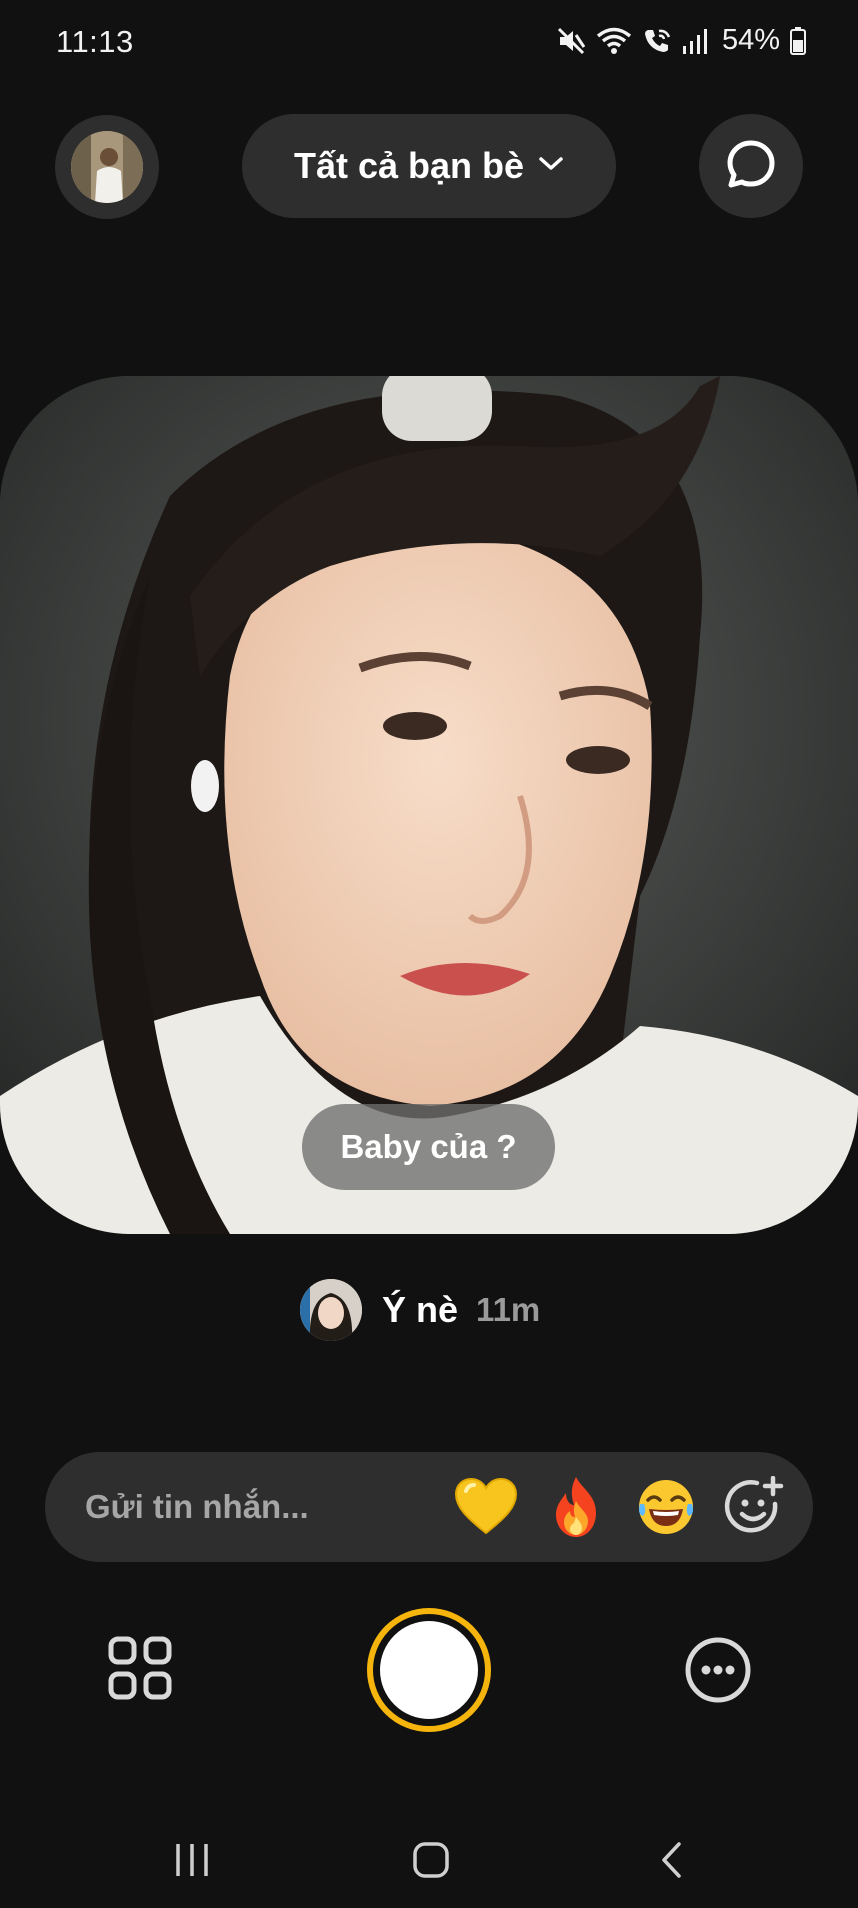 This screenshot has height=1908, width=858. I want to click on post-time: 11m, so click(508, 1309).